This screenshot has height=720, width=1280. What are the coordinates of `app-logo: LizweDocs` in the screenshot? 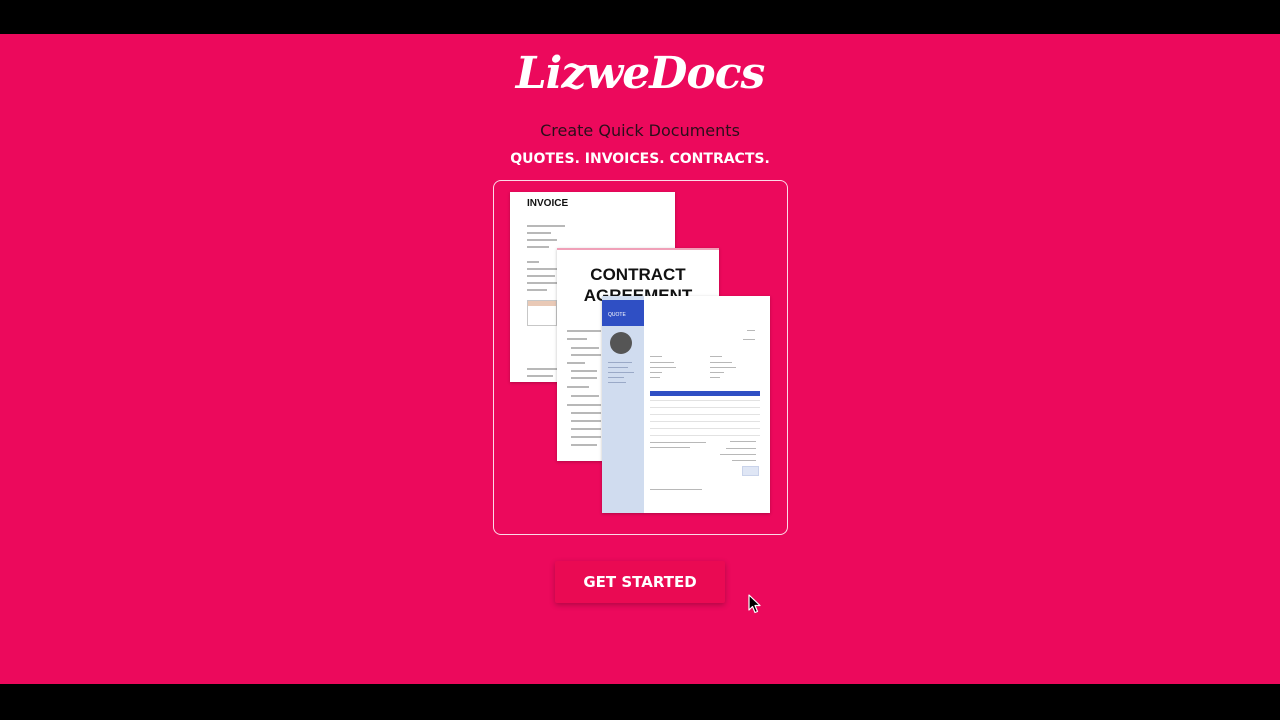 It's located at (640, 73).